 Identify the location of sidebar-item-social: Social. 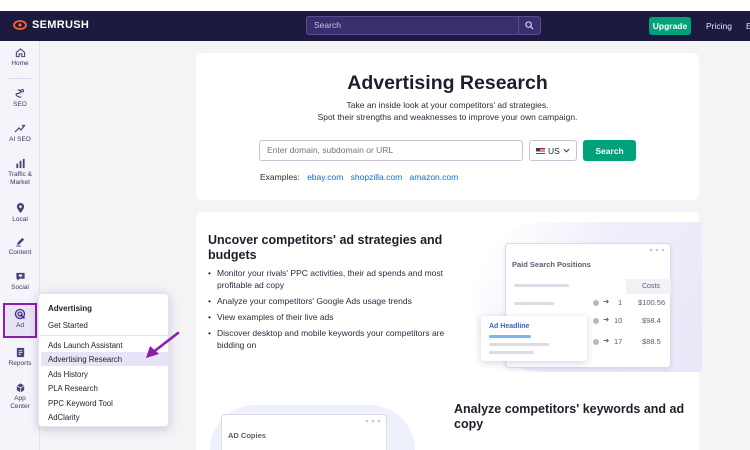
(20, 281).